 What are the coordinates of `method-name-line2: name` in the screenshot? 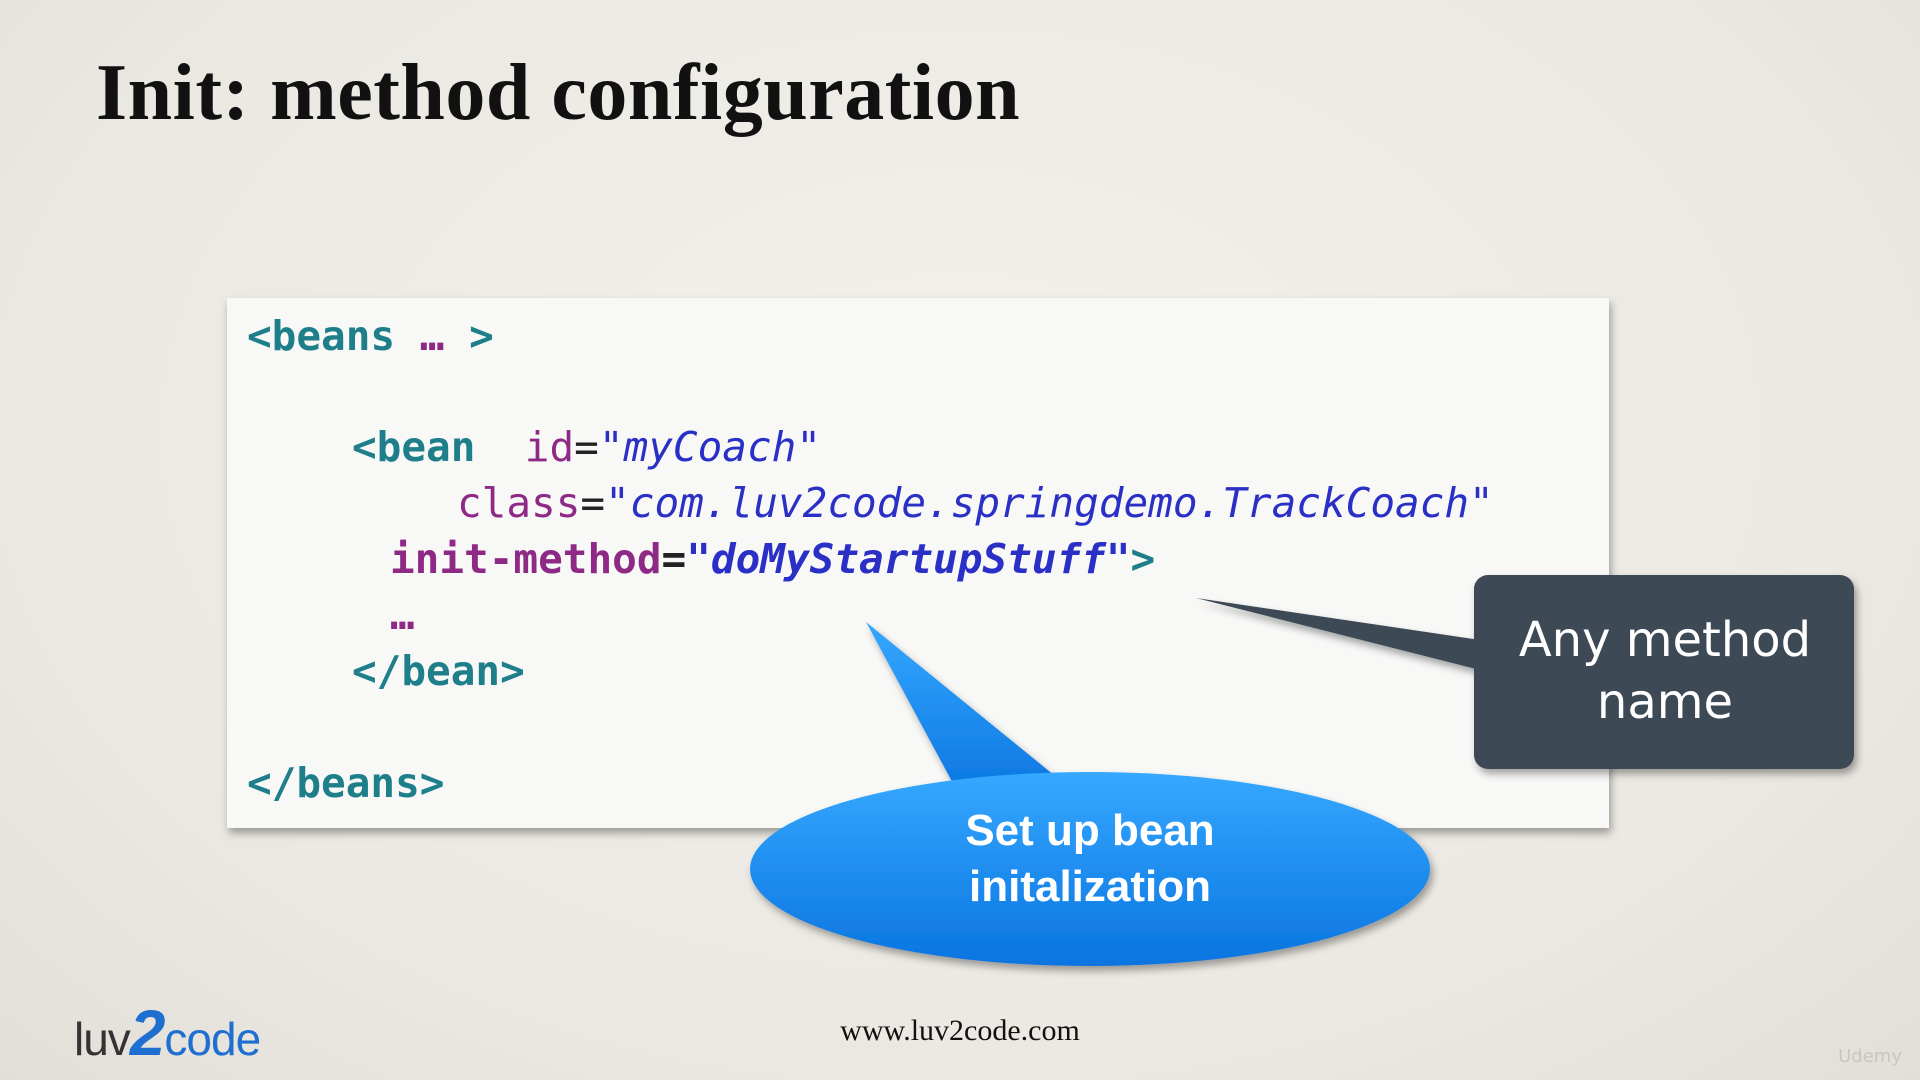 It's located at (1665, 702).